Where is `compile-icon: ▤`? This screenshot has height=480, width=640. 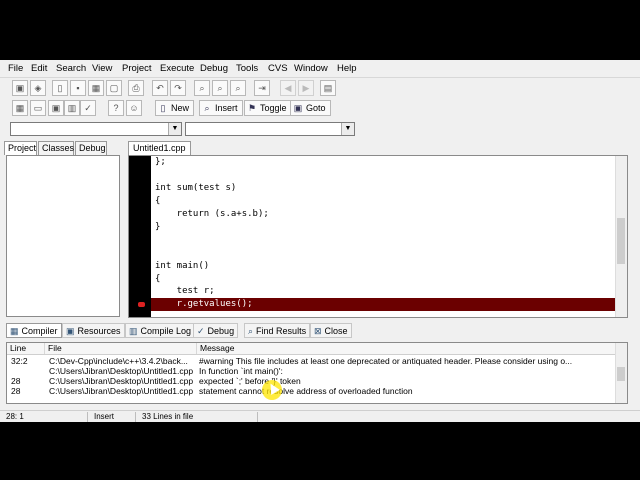 compile-icon: ▤ is located at coordinates (328, 88).